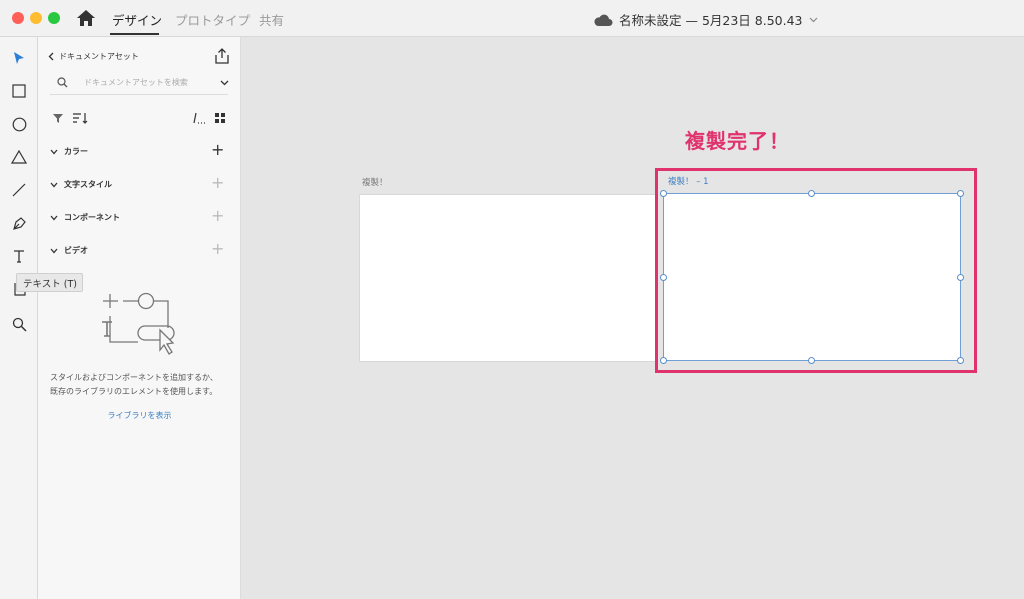 This screenshot has width=1024, height=599. I want to click on add-color-button: +, so click(217, 150).